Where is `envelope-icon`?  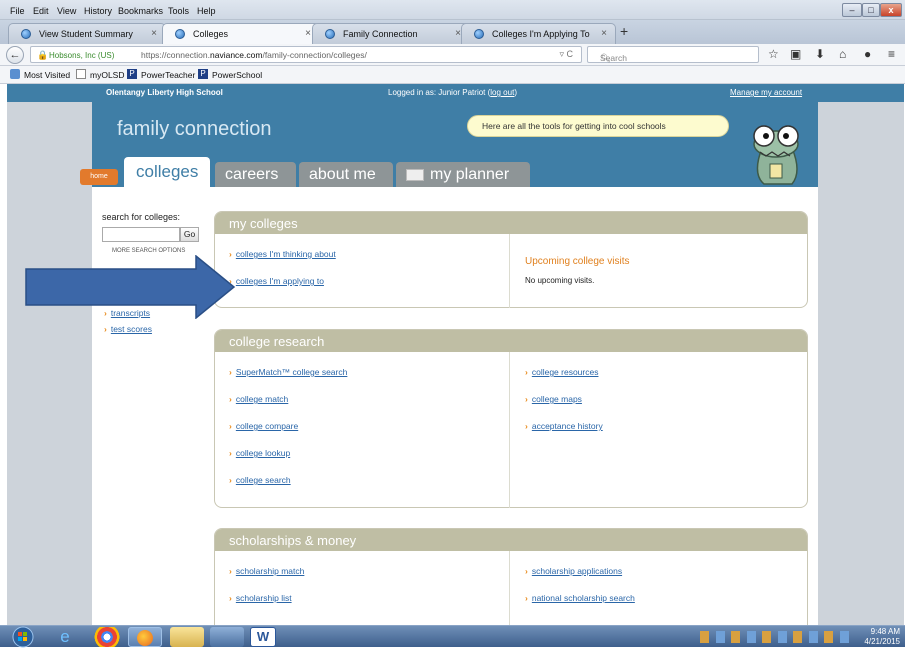 envelope-icon is located at coordinates (415, 175).